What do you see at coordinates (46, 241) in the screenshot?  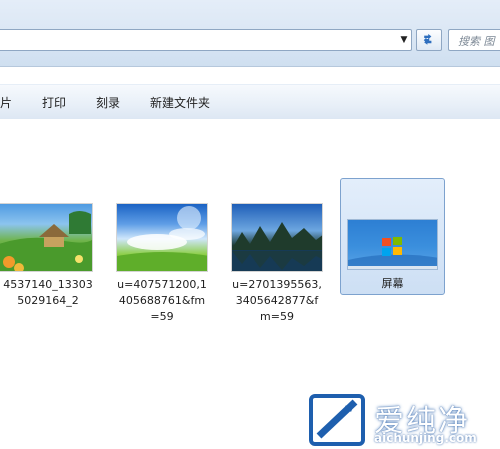 I see `landscape-hut-image` at bounding box center [46, 241].